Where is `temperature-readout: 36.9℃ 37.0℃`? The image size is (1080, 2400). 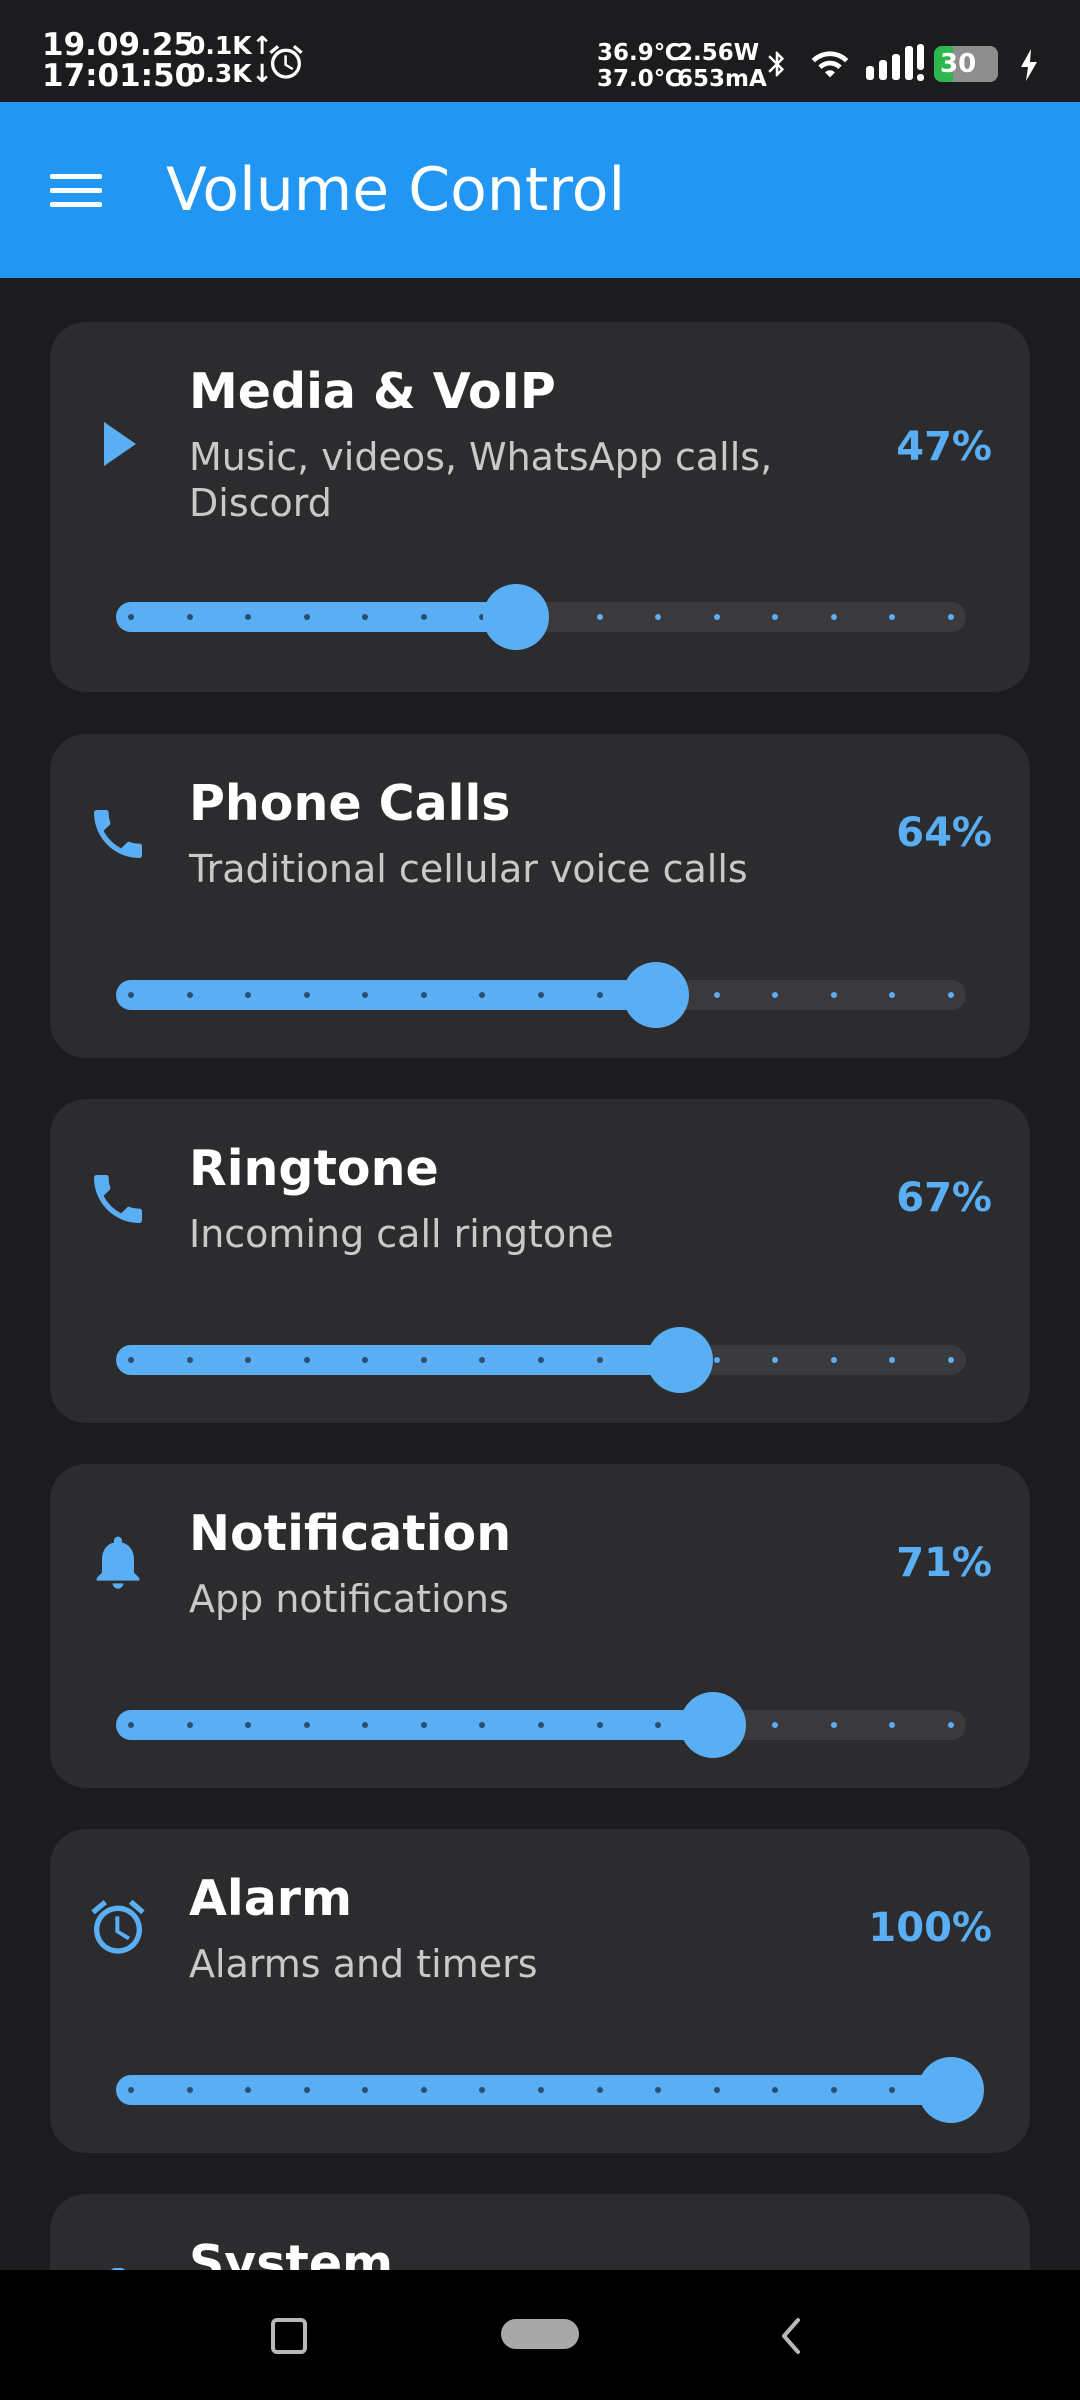
temperature-readout: 36.9℃ 37.0℃ is located at coordinates (639, 66).